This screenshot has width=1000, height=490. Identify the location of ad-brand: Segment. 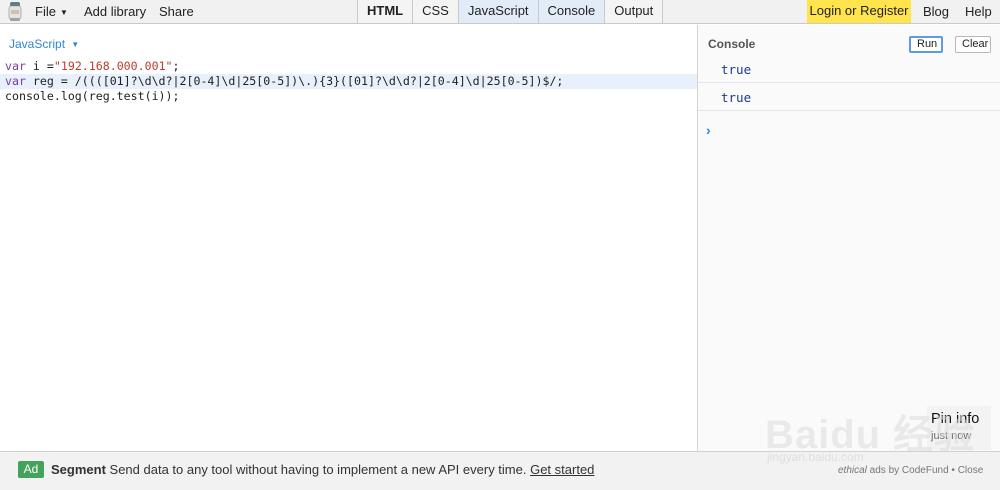
(78, 469).